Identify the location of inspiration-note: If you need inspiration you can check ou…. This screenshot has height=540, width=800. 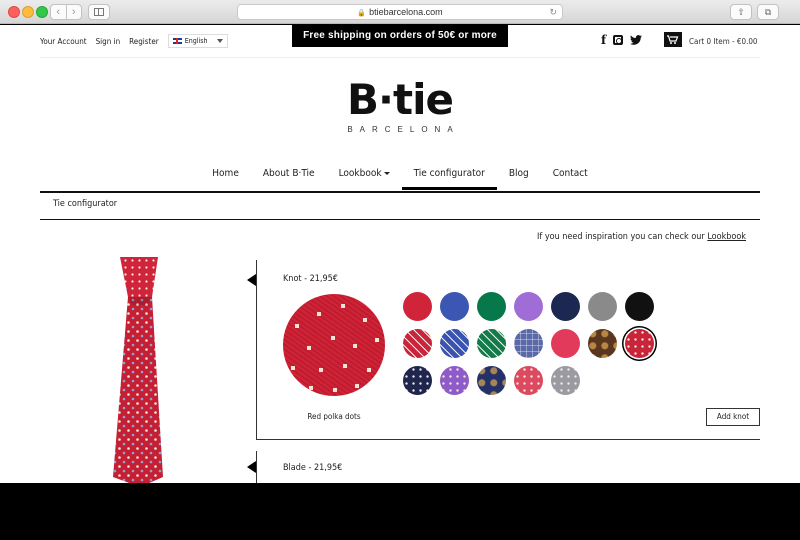
(641, 237).